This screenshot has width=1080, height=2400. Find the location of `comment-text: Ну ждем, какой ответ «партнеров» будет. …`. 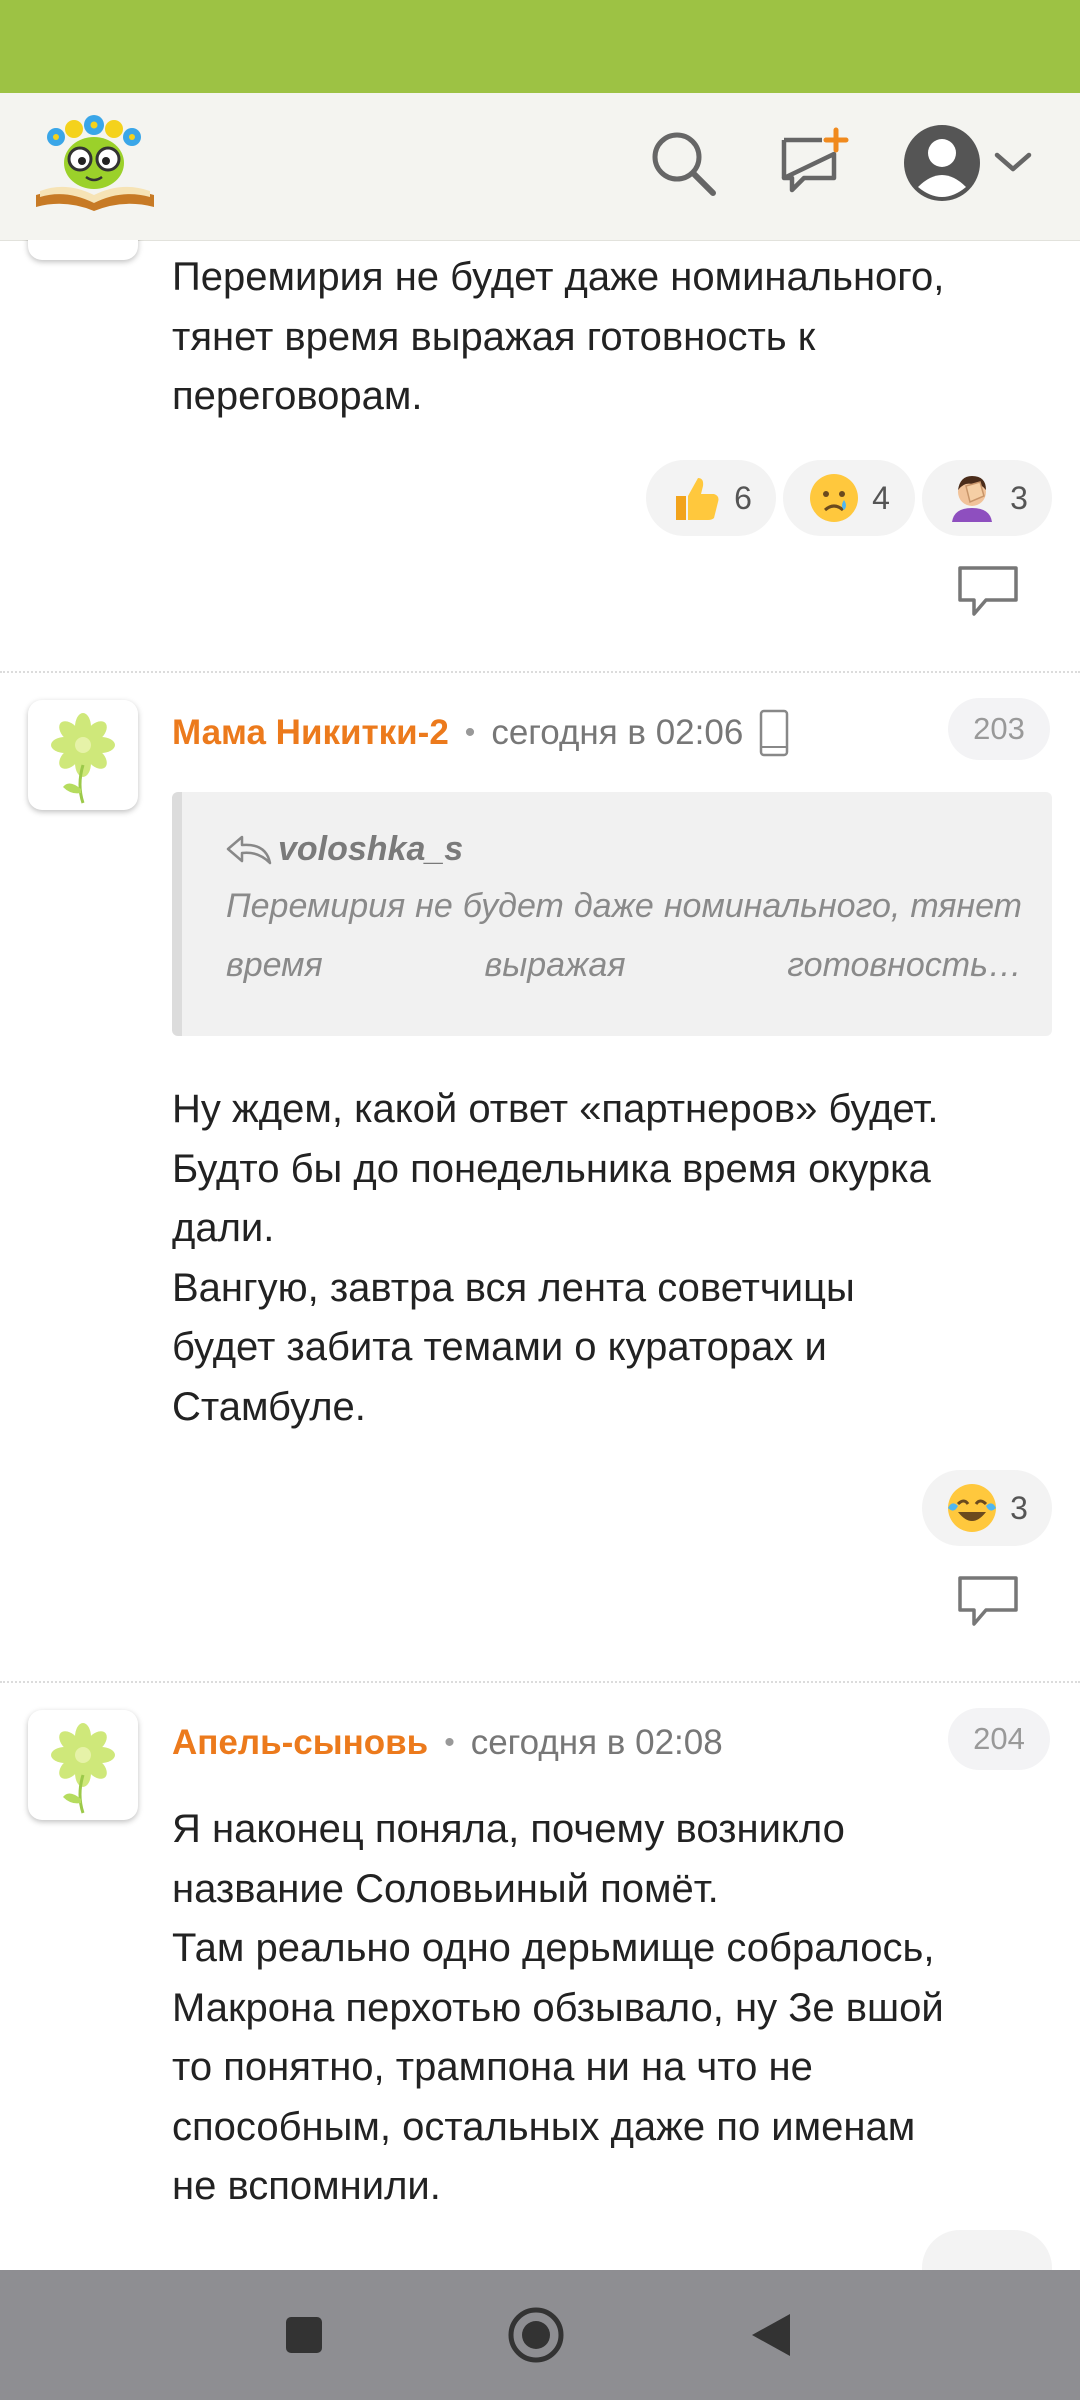

comment-text: Ну ждем, какой ответ «партнеров» будет. … is located at coordinates (555, 1258).